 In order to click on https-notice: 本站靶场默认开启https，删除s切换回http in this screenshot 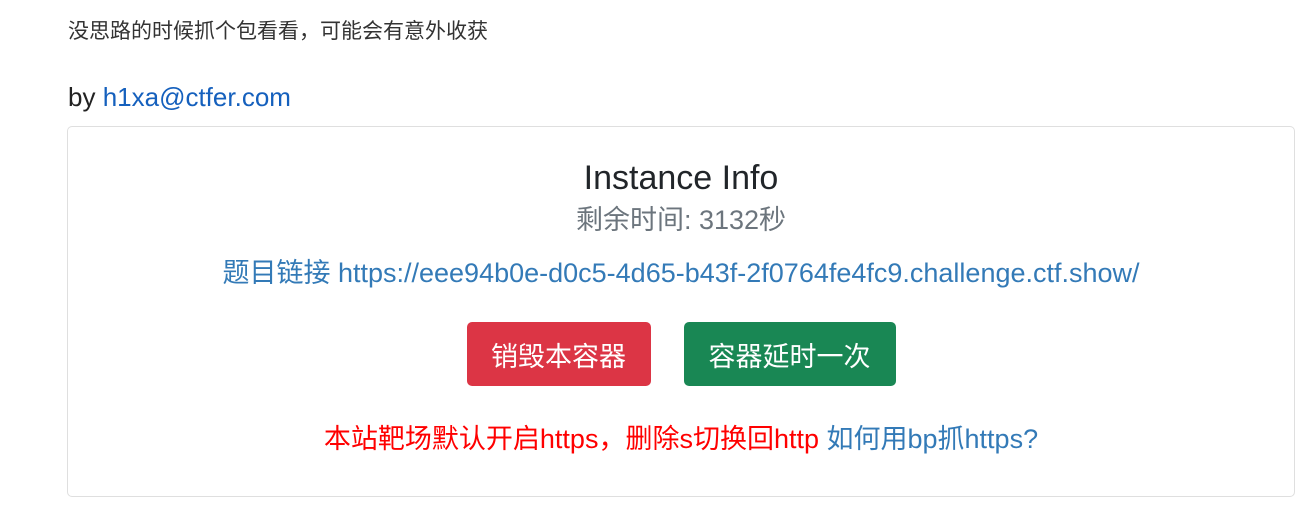, I will do `click(571, 439)`.